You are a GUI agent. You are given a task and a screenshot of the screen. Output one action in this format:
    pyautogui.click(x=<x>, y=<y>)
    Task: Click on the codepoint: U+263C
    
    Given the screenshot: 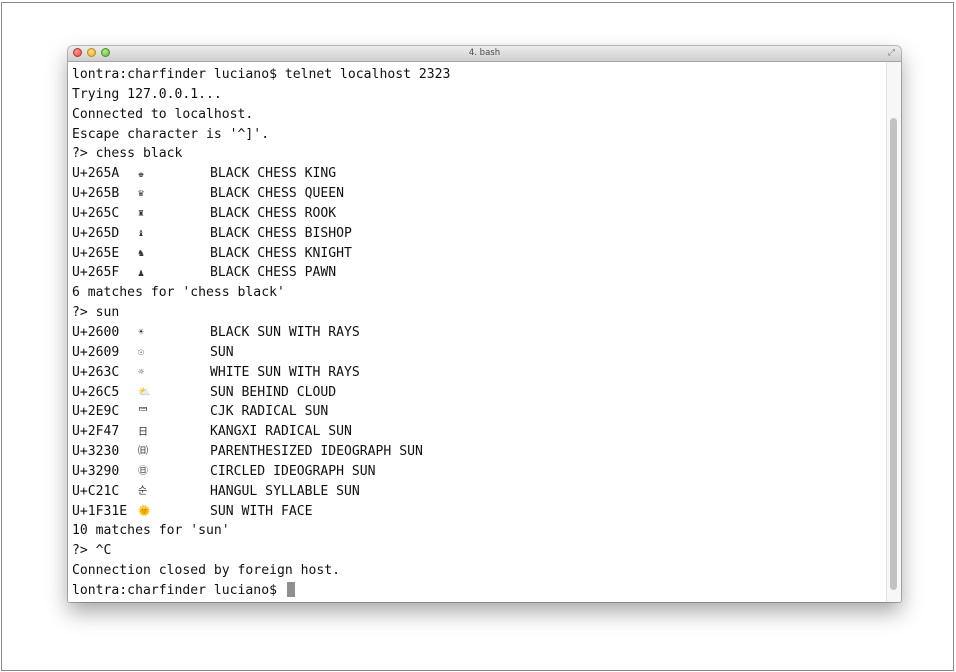 What is the action you would take?
    pyautogui.click(x=96, y=372)
    